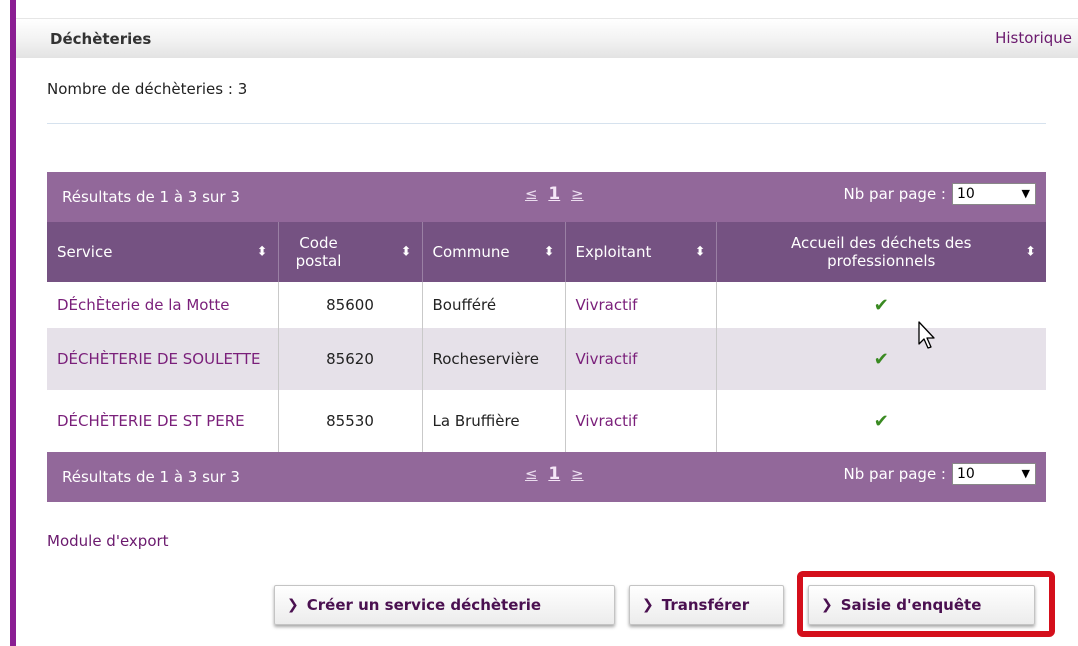  Describe the element at coordinates (101, 39) in the screenshot. I see `panel-title: Déchèteries` at that location.